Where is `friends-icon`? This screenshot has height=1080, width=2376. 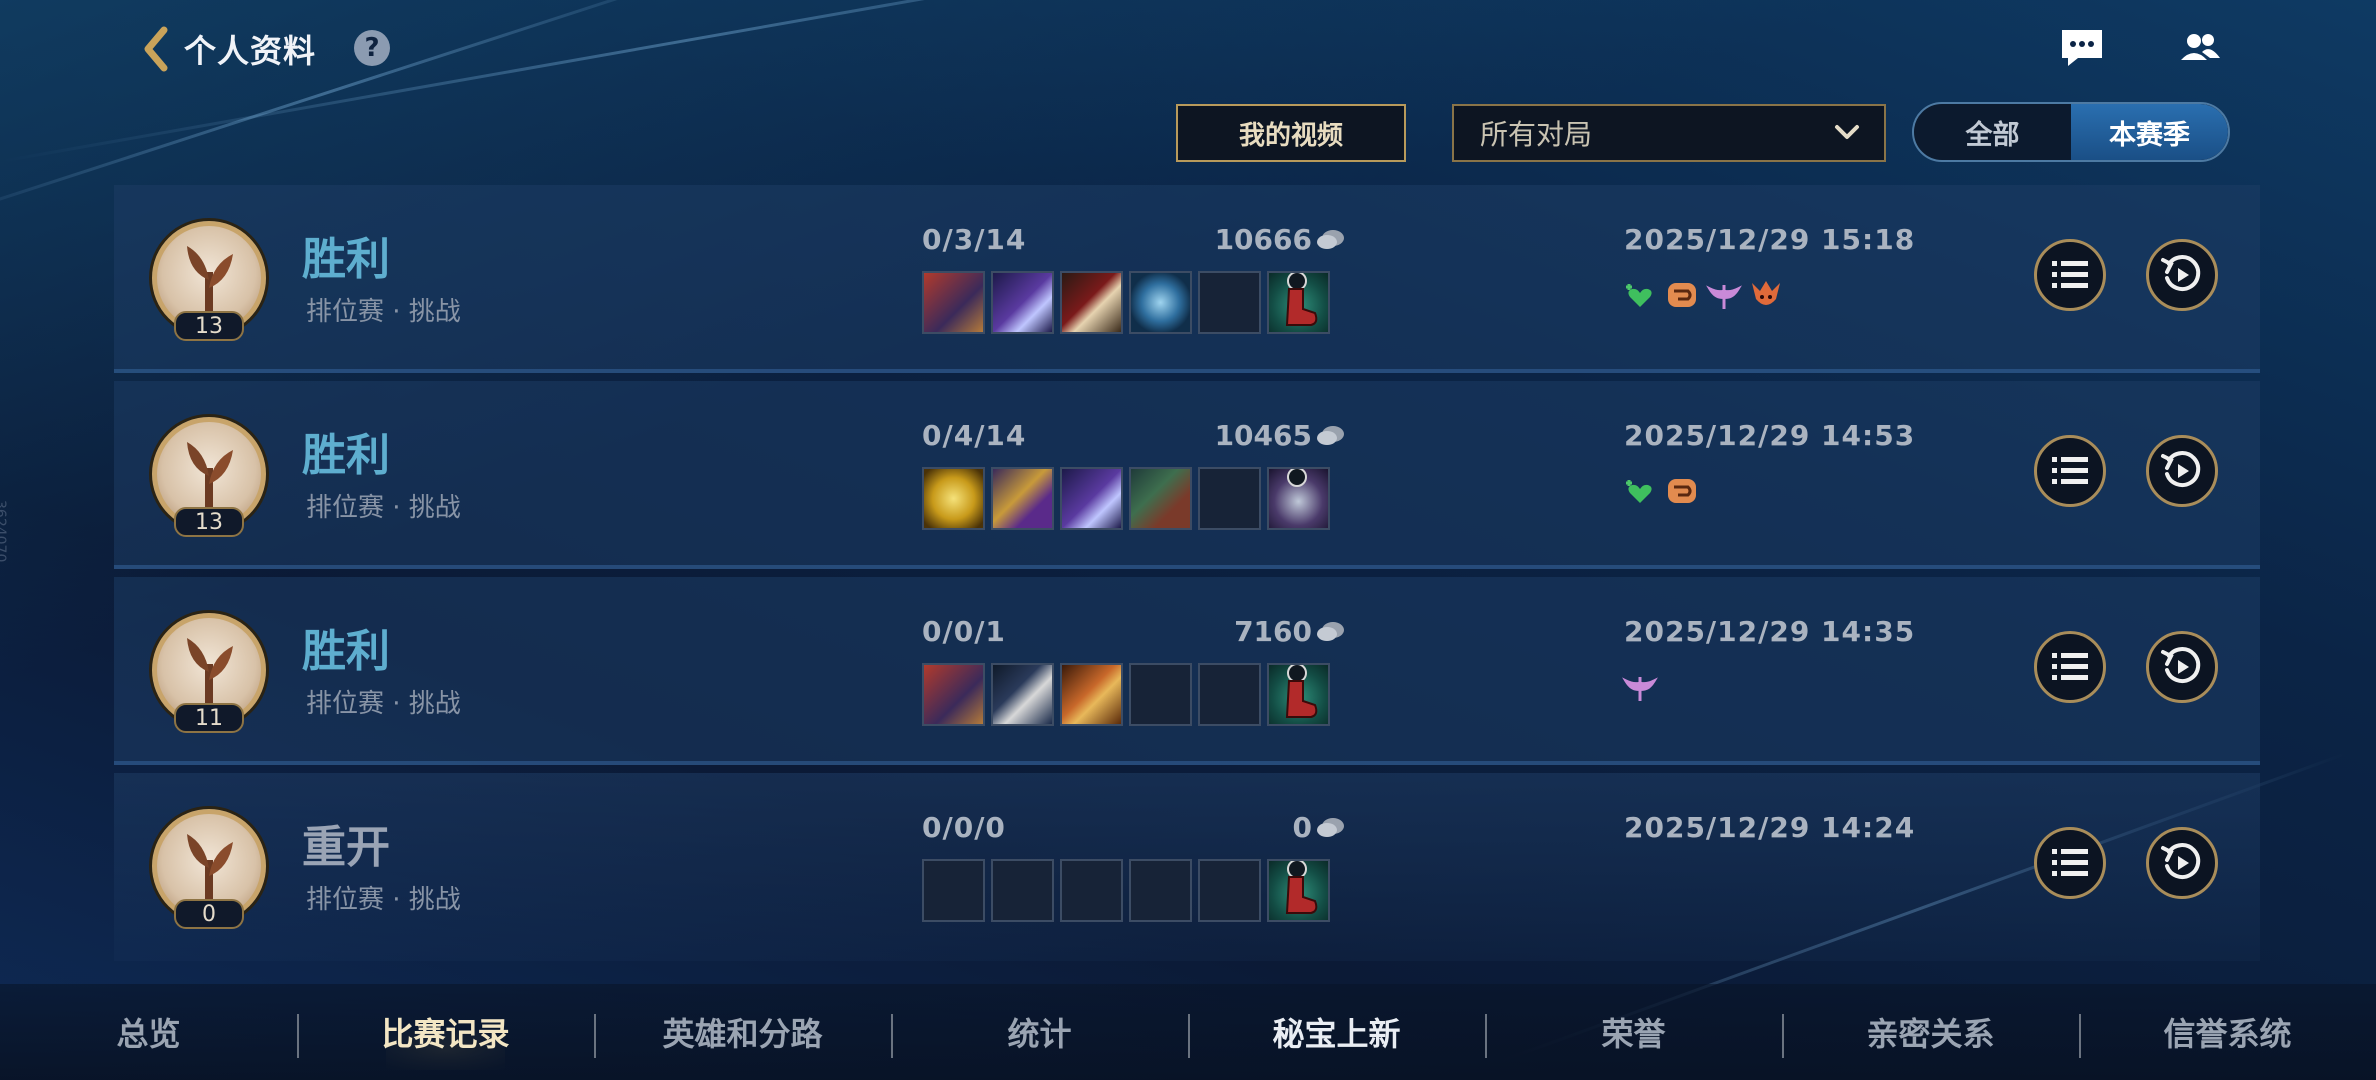
friends-icon is located at coordinates (2200, 48).